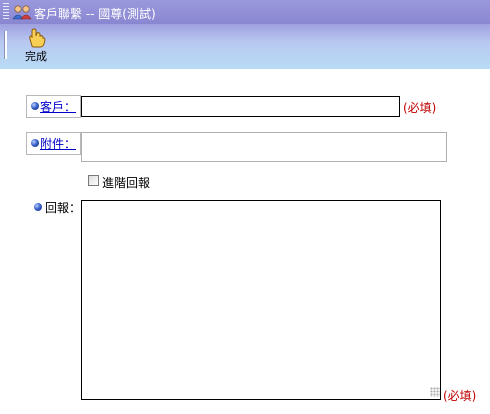 The width and height of the screenshot is (490, 414). Describe the element at coordinates (245, 46) in the screenshot. I see `toolbar: 完成` at that location.